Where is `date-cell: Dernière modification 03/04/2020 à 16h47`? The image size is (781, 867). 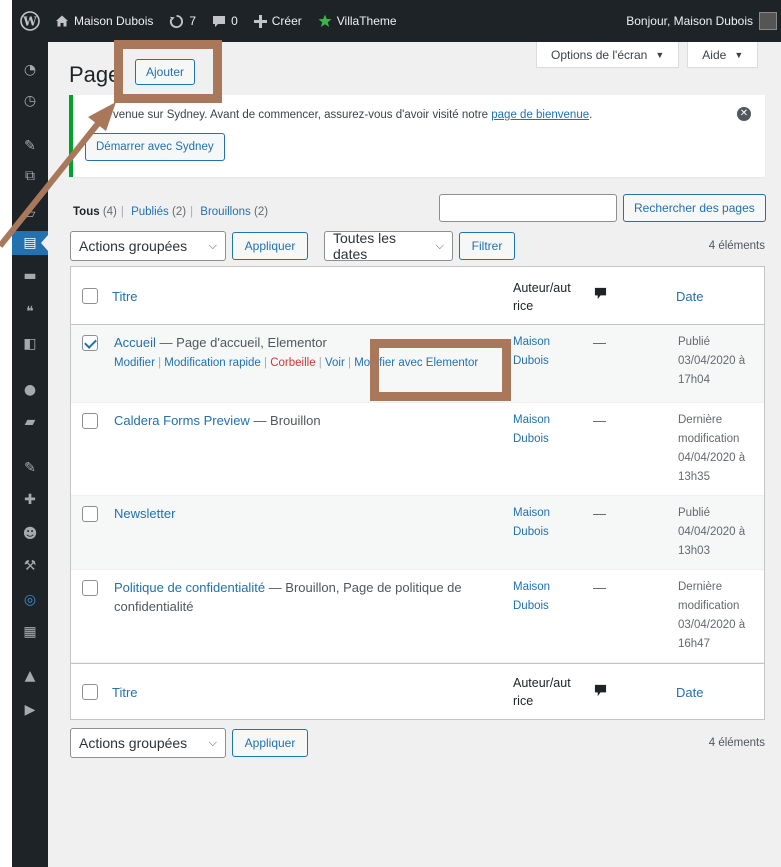 date-cell: Dernière modification 03/04/2020 à 16h47 is located at coordinates (712, 615).